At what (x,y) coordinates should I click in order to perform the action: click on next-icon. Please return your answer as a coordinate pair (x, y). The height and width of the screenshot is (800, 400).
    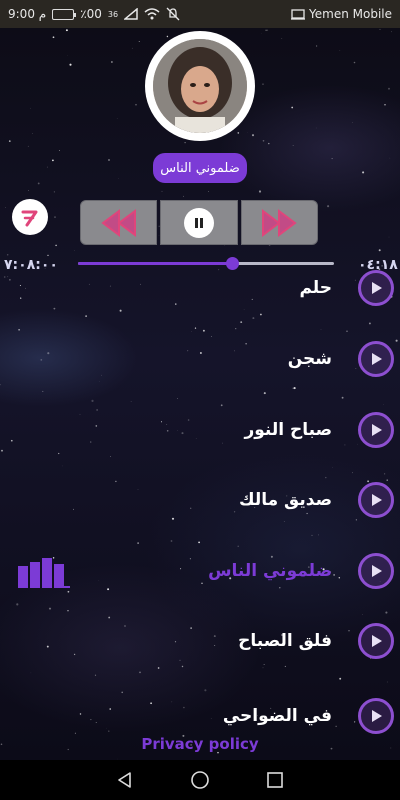
    Looking at the image, I should click on (279, 222).